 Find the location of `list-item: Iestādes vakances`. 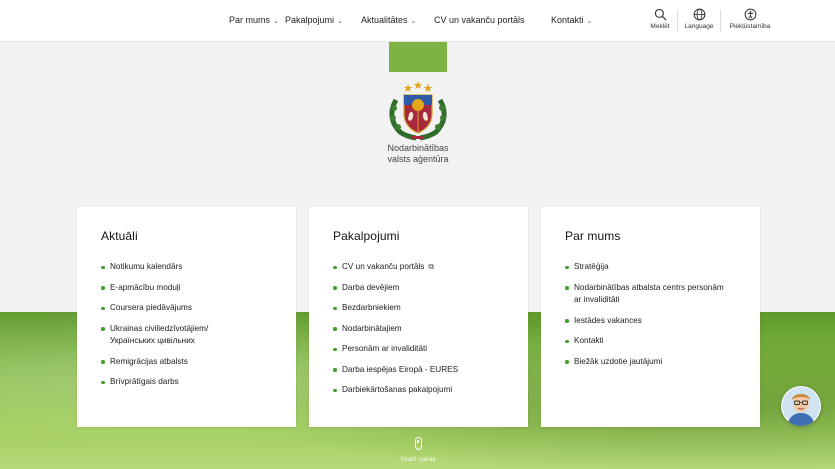

list-item: Iestādes vakances is located at coordinates (660, 321).